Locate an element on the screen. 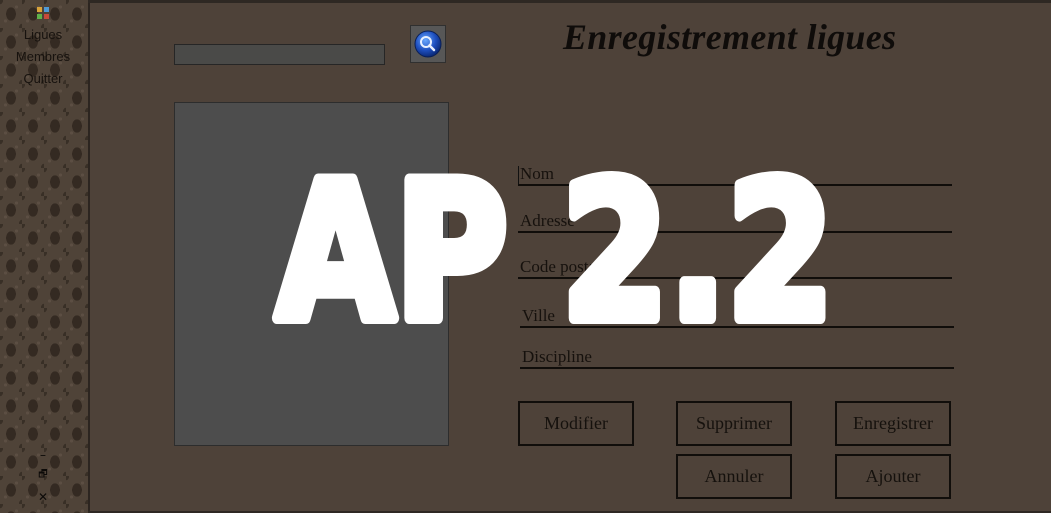 This screenshot has width=1051, height=513. search-icon is located at coordinates (428, 44).